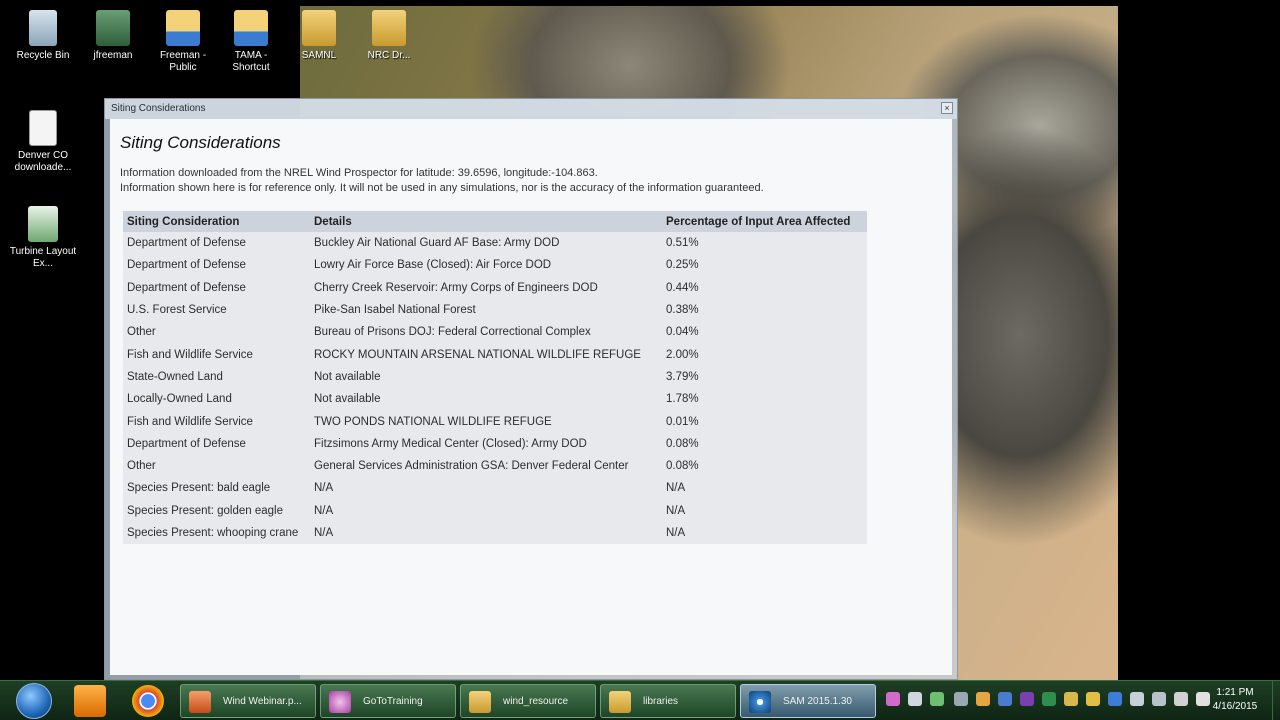 This screenshot has width=1280, height=720. What do you see at coordinates (983, 699) in the screenshot?
I see `shield-tray-icon` at bounding box center [983, 699].